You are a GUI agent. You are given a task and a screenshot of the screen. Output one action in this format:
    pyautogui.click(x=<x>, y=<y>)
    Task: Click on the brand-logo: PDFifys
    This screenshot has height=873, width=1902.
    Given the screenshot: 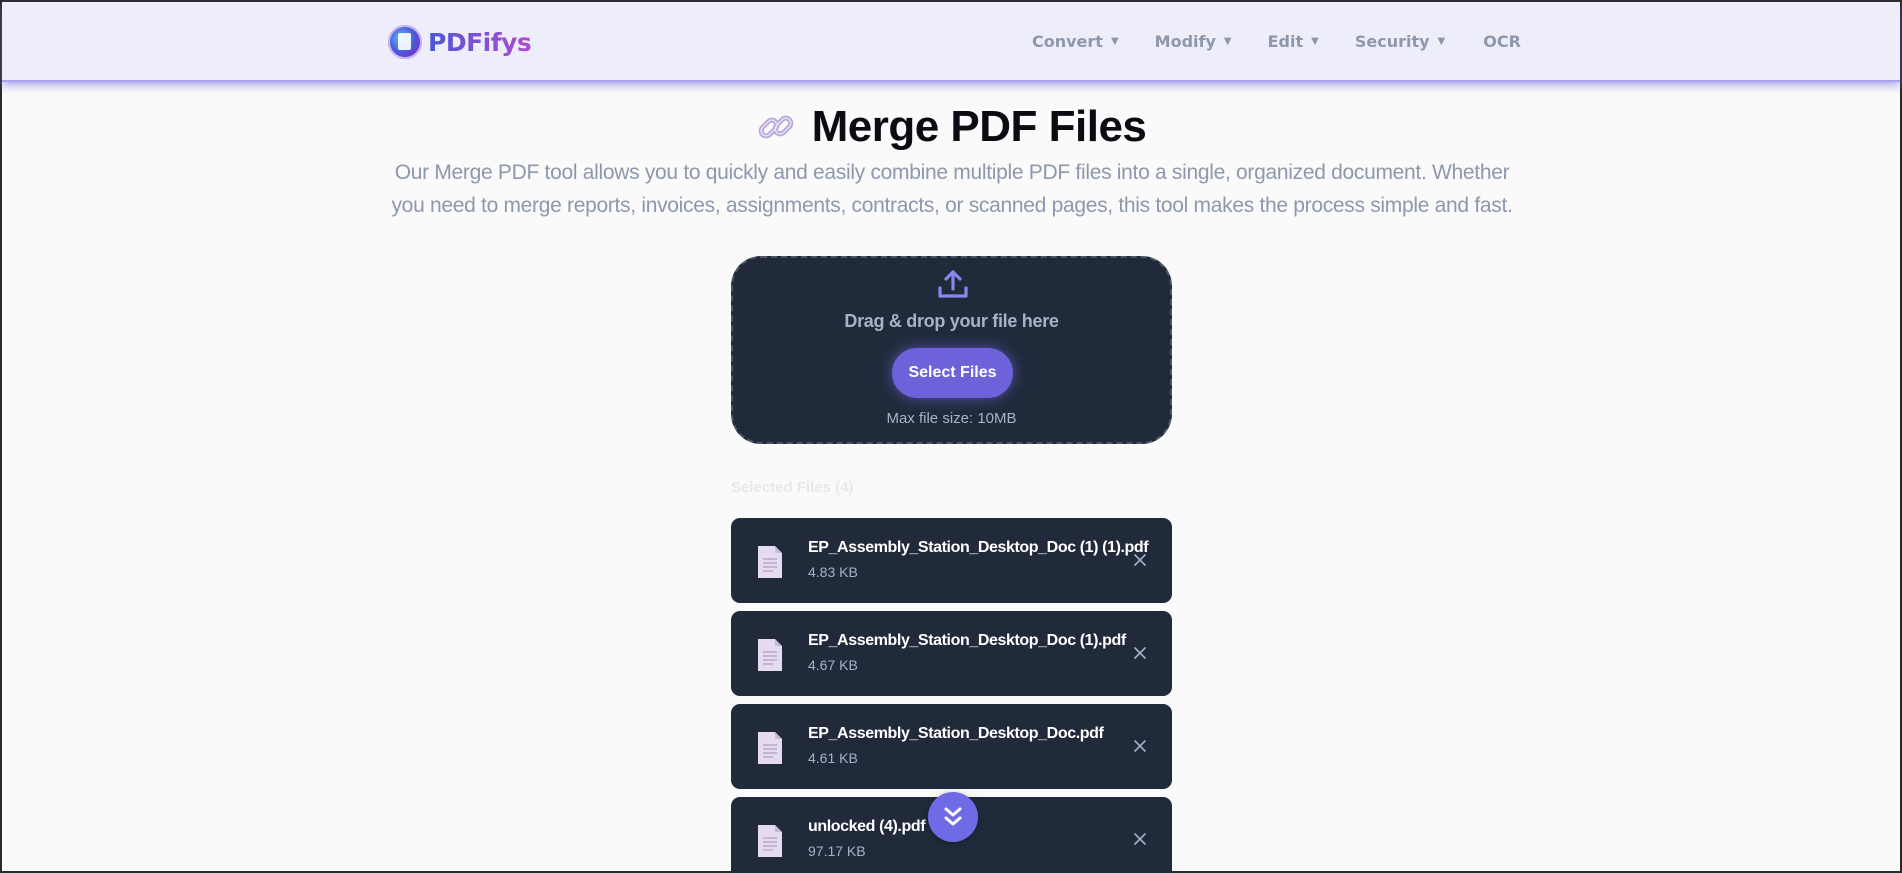 What is the action you would take?
    pyautogui.click(x=460, y=42)
    